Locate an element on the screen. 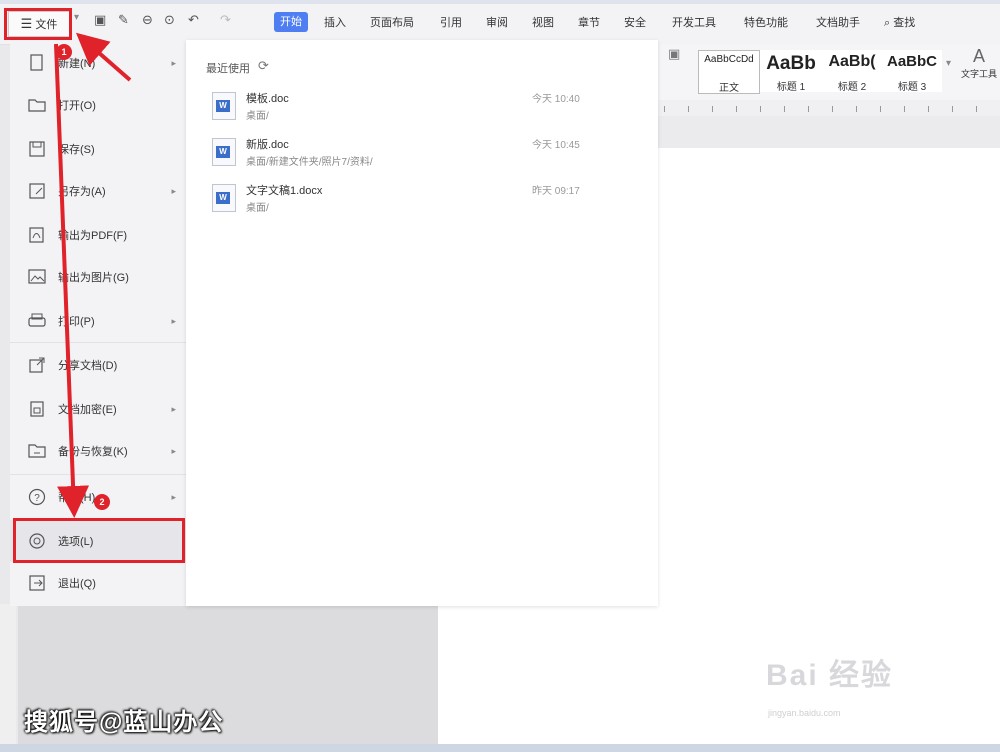 Image resolution: width=1000 pixels, height=752 pixels. baidu-watermark: Bai 经验 is located at coordinates (830, 675).